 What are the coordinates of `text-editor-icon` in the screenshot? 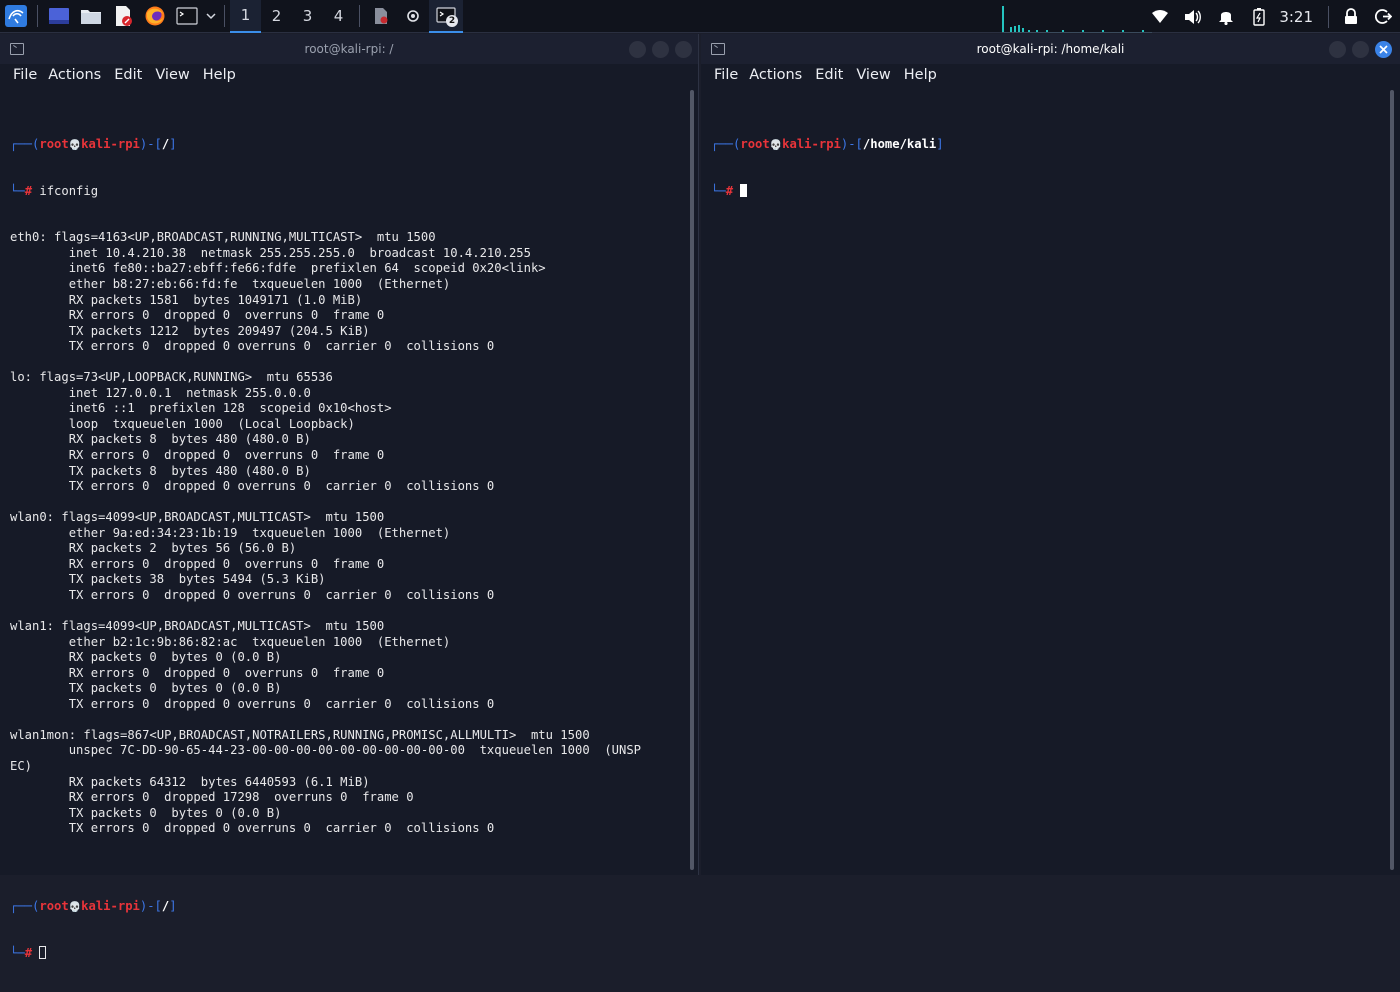 It's located at (123, 16).